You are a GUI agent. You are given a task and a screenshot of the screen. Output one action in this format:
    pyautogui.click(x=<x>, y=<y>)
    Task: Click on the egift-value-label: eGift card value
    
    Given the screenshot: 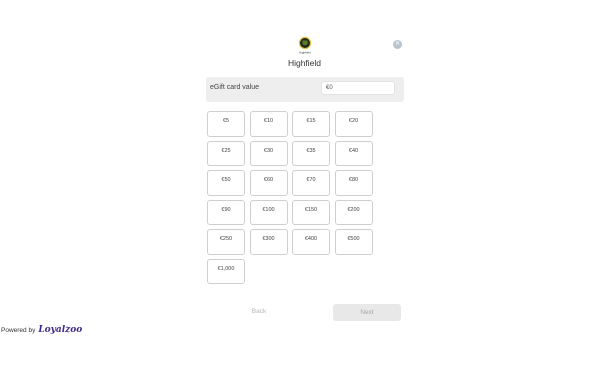 What is the action you would take?
    pyautogui.click(x=235, y=87)
    